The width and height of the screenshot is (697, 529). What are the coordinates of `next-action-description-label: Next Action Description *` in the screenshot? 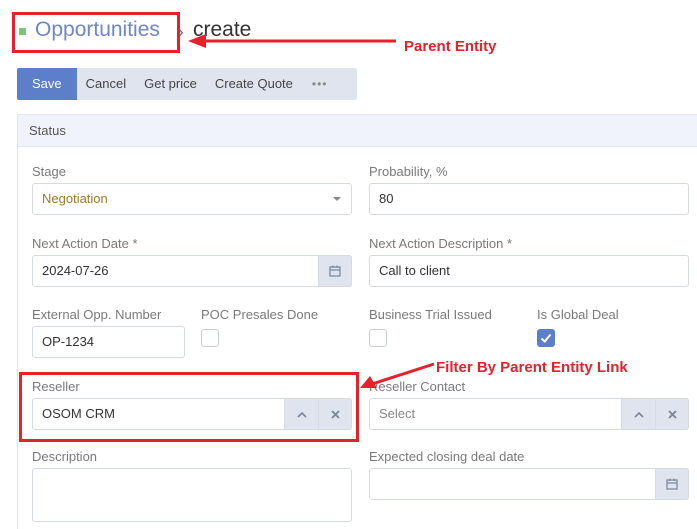 It's located at (441, 243).